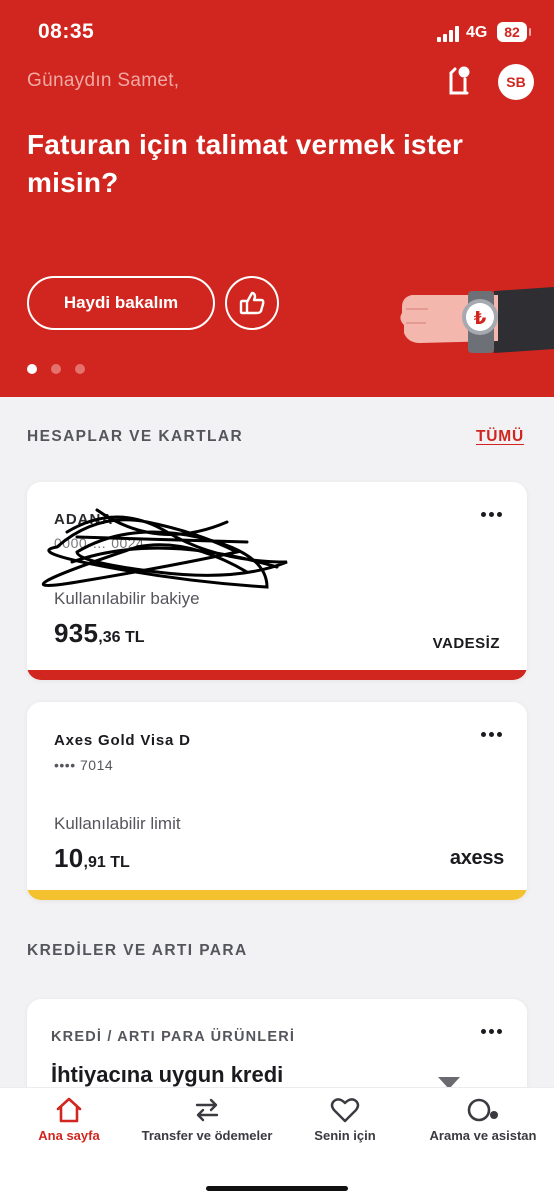 This screenshot has height=1200, width=554. Describe the element at coordinates (92, 858) in the screenshot. I see `limit-amount: 10,91 TL` at that location.